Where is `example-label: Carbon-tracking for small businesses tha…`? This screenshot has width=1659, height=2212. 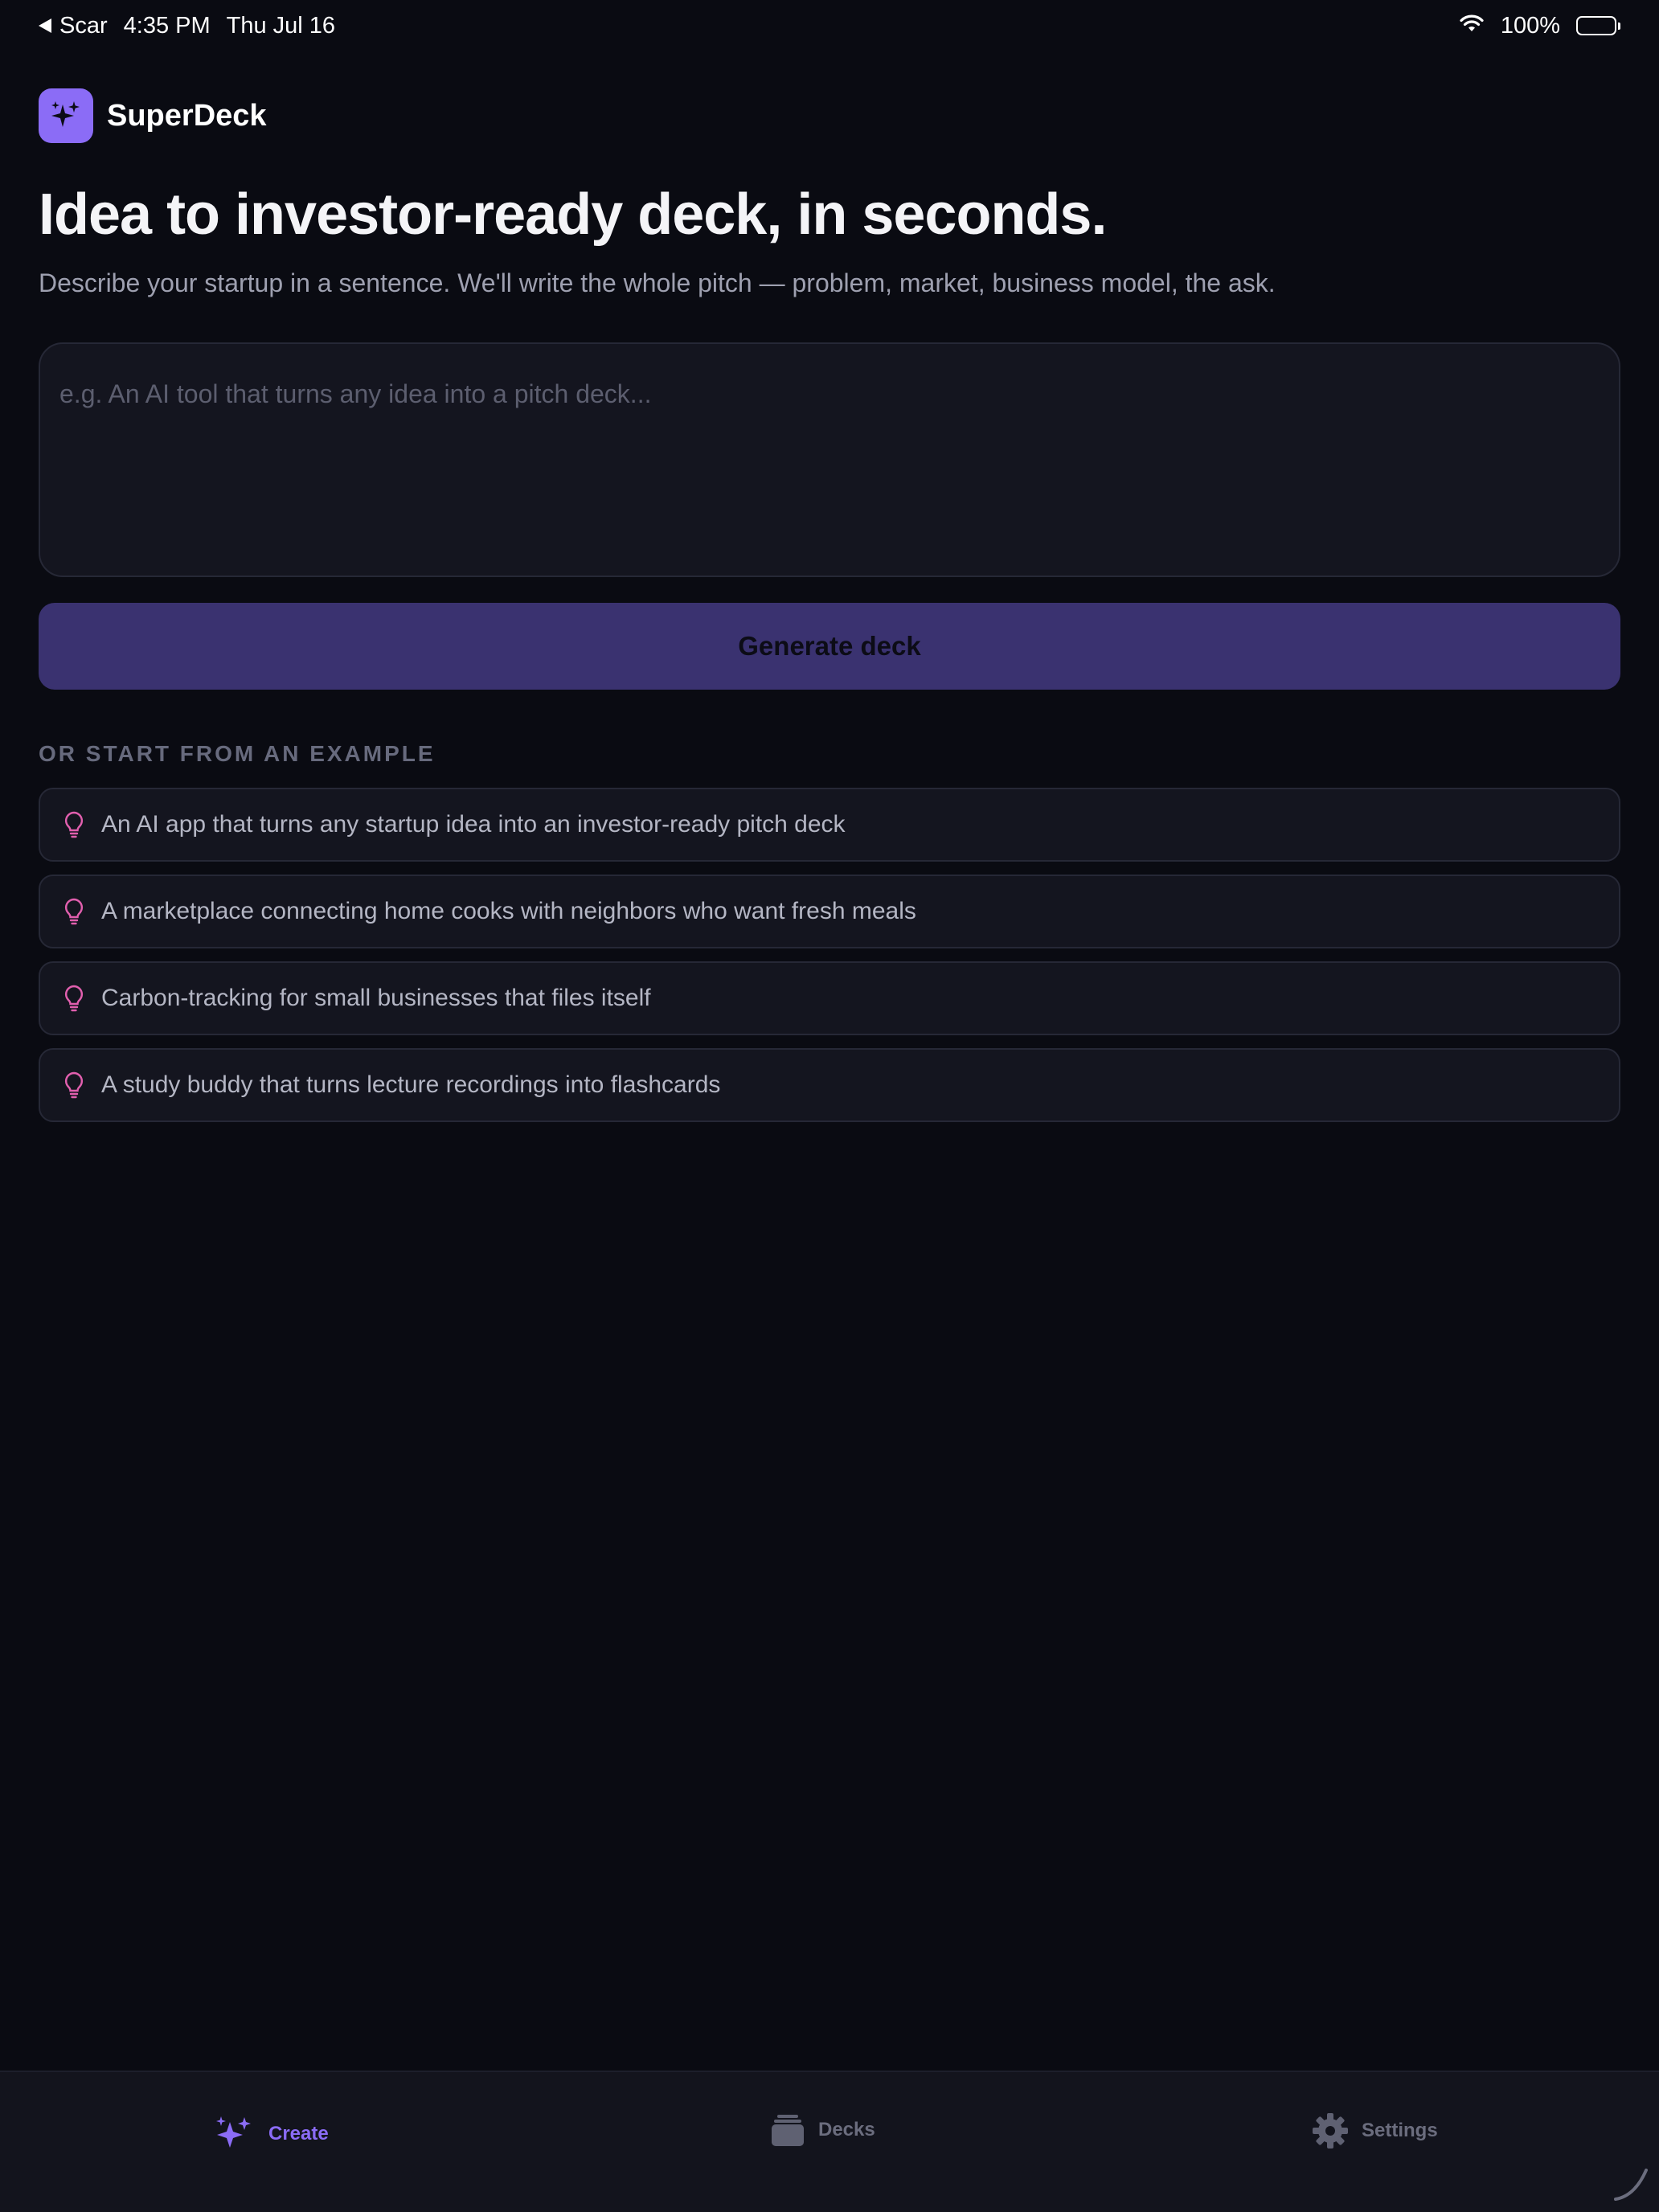
example-label: Carbon-tracking for small businesses tha… is located at coordinates (376, 998).